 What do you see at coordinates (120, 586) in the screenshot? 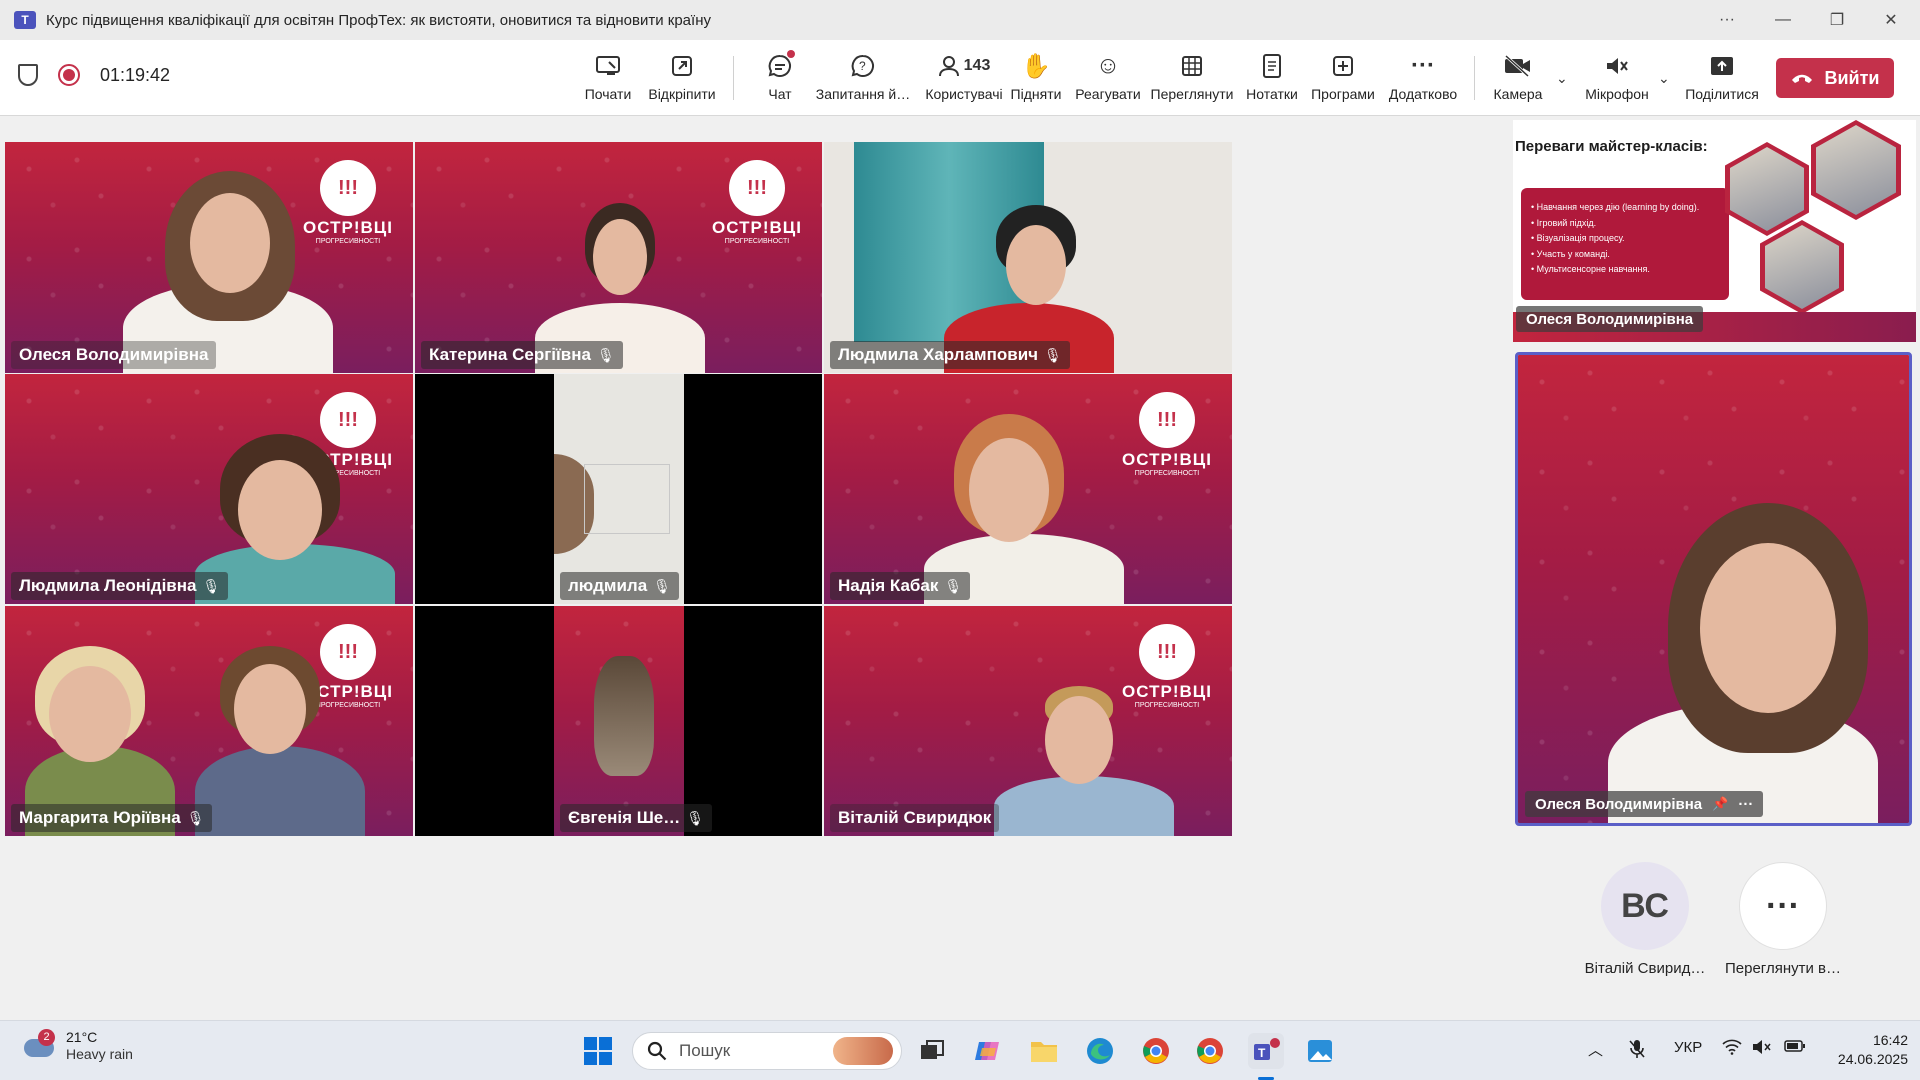
I see `participant-name: Людмила Леонідівна 🎙` at bounding box center [120, 586].